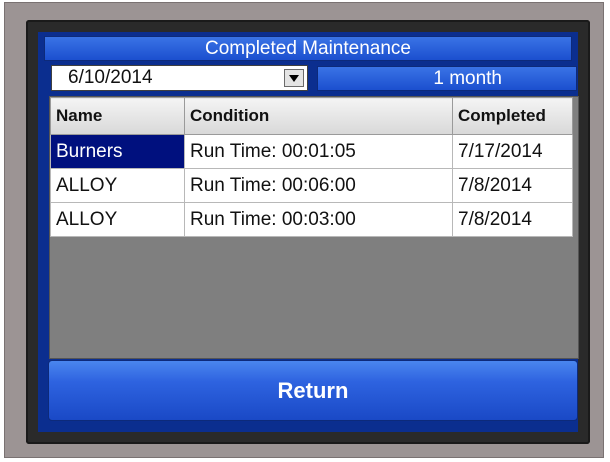  Describe the element at coordinates (318, 151) in the screenshot. I see `cell-condition: Run Time: 00:01:05` at that location.